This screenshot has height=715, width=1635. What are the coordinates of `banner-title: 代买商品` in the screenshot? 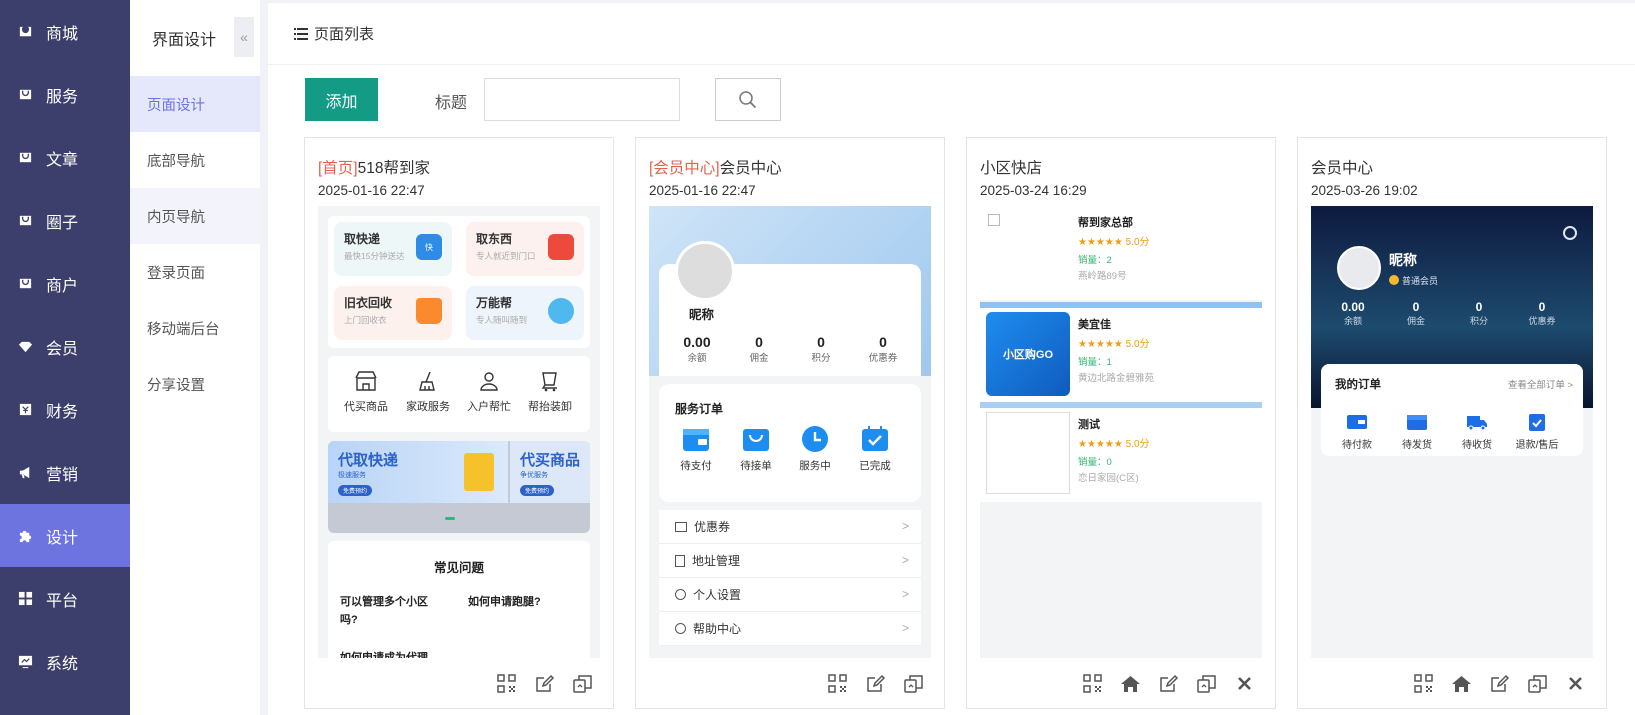 It's located at (550, 460).